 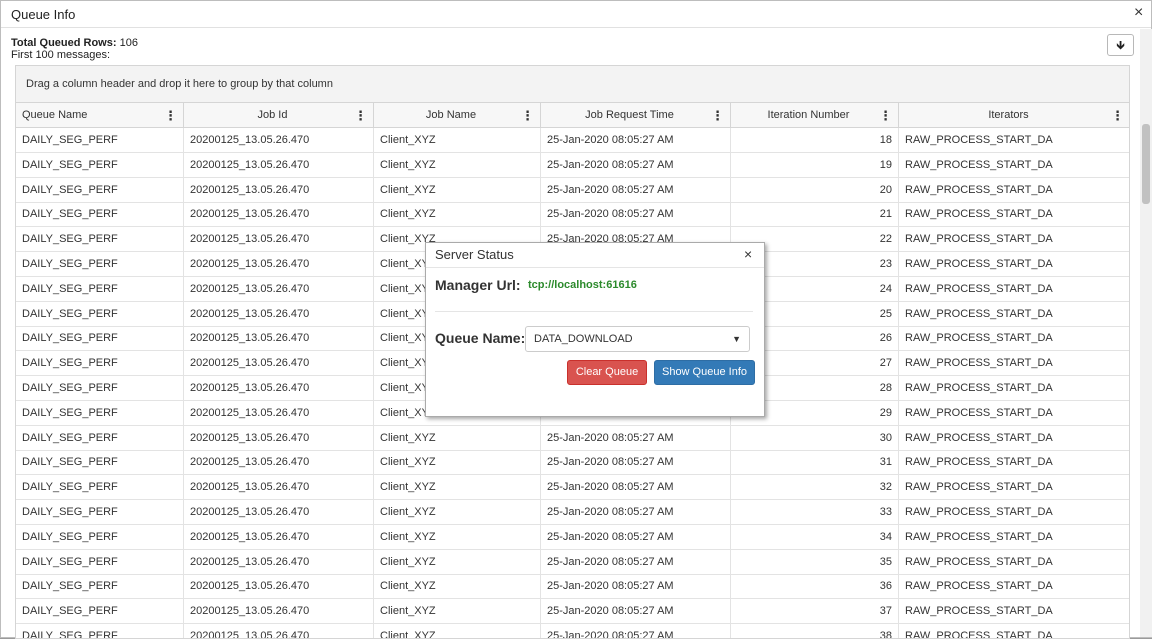 I want to click on manager-url-value: tcp://localhost:61616, so click(x=582, y=285).